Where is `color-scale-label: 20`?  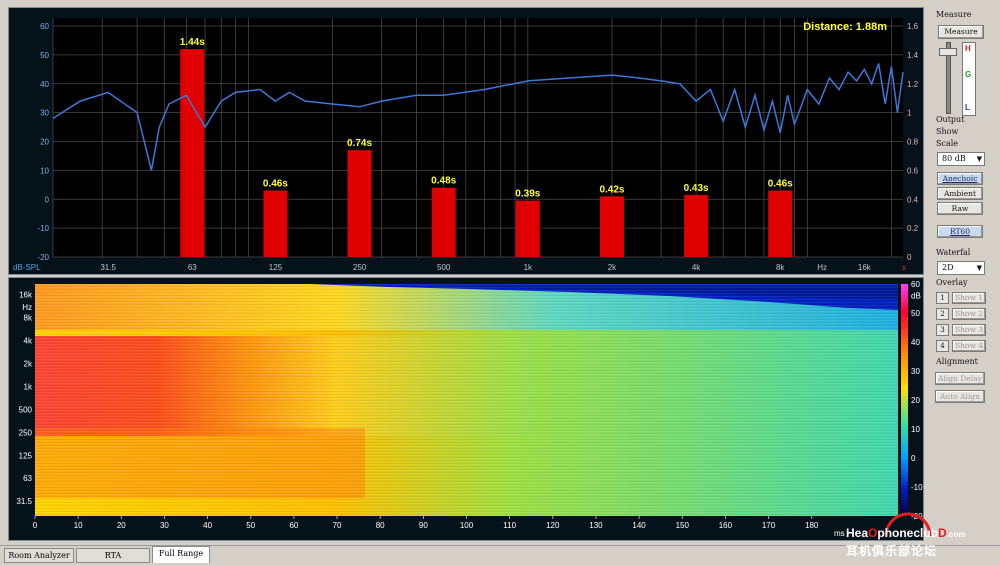 color-scale-label: 20 is located at coordinates (915, 400).